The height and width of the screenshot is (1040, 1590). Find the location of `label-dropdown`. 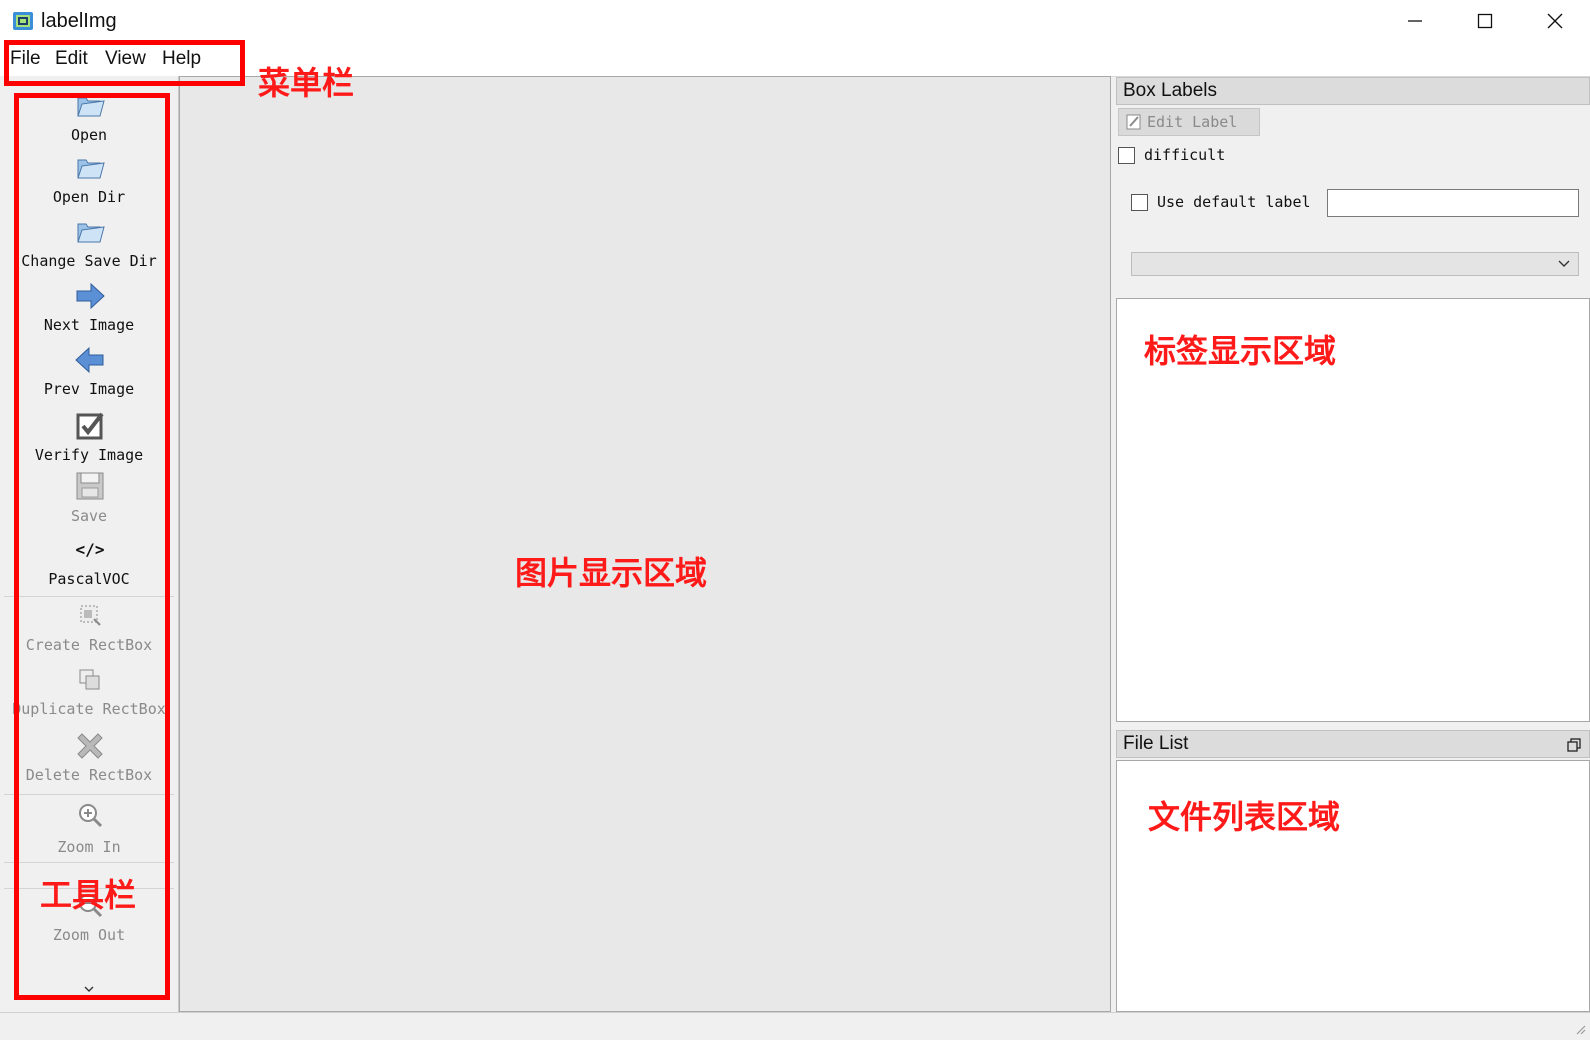

label-dropdown is located at coordinates (1355, 264).